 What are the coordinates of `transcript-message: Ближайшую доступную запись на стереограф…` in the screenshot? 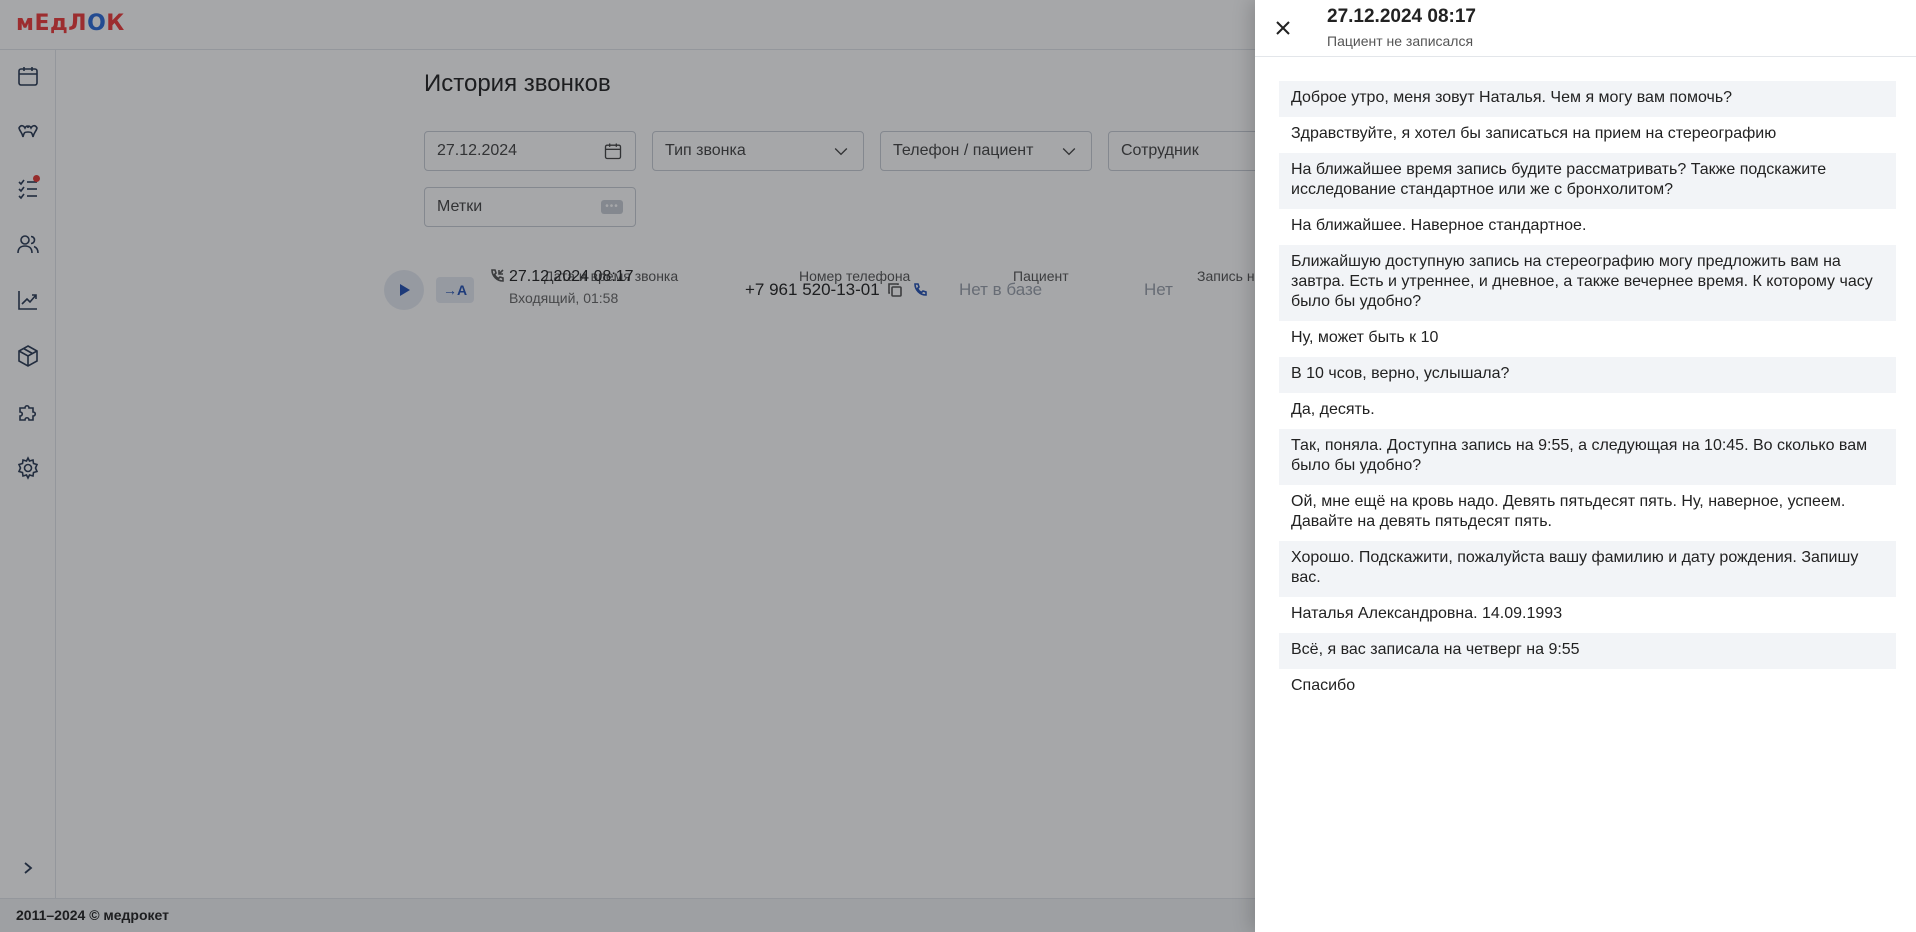 It's located at (1587, 283).